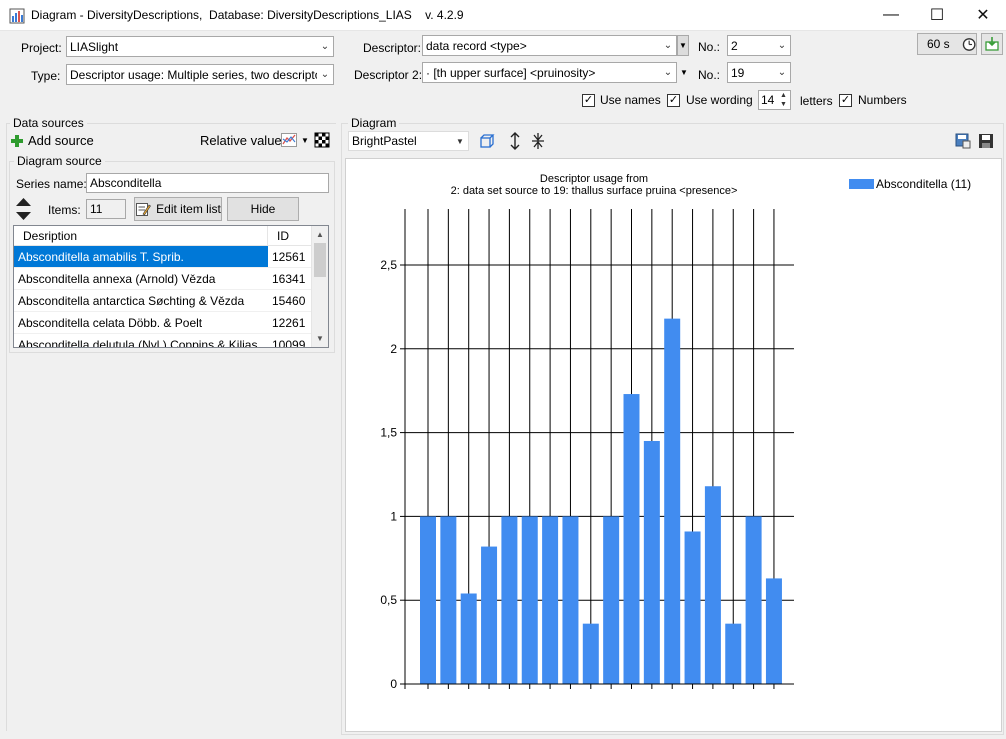  What do you see at coordinates (783, 100) in the screenshot?
I see `letters-spinner-arrows: ▲ ▼` at bounding box center [783, 100].